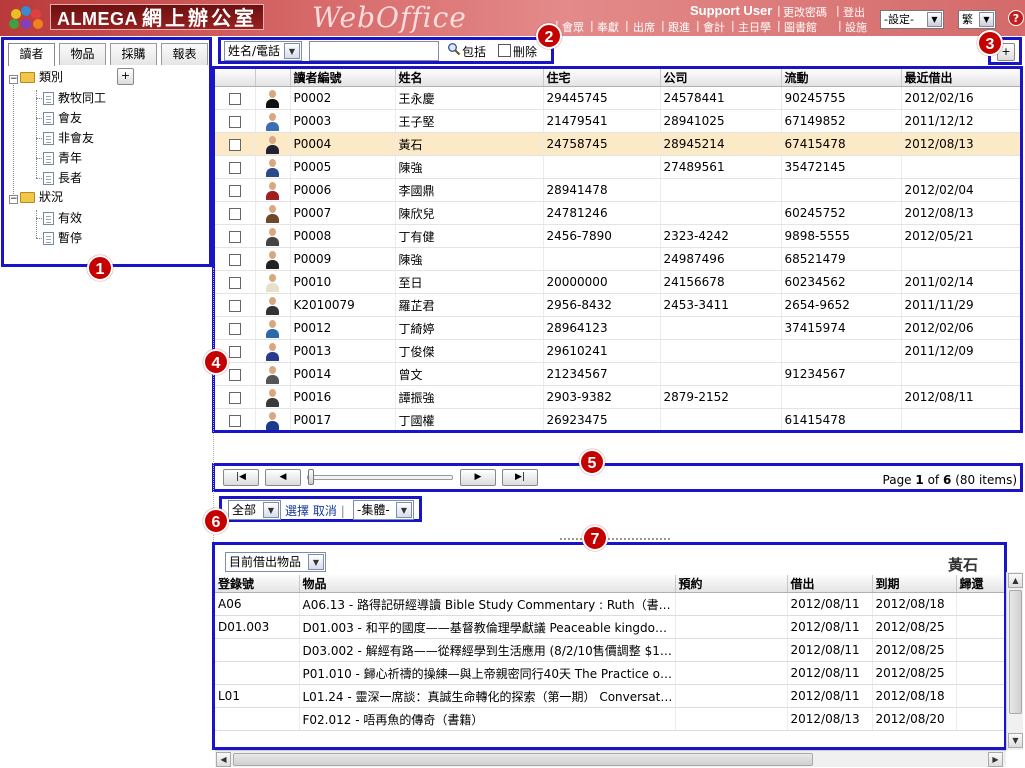 This screenshot has height=768, width=1025. I want to click on add-category-button: +, so click(125, 76).